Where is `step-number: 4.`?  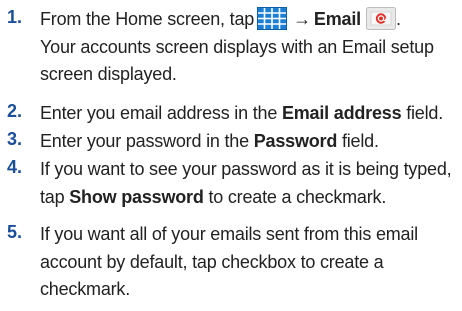
step-number: 4. is located at coordinates (15, 167).